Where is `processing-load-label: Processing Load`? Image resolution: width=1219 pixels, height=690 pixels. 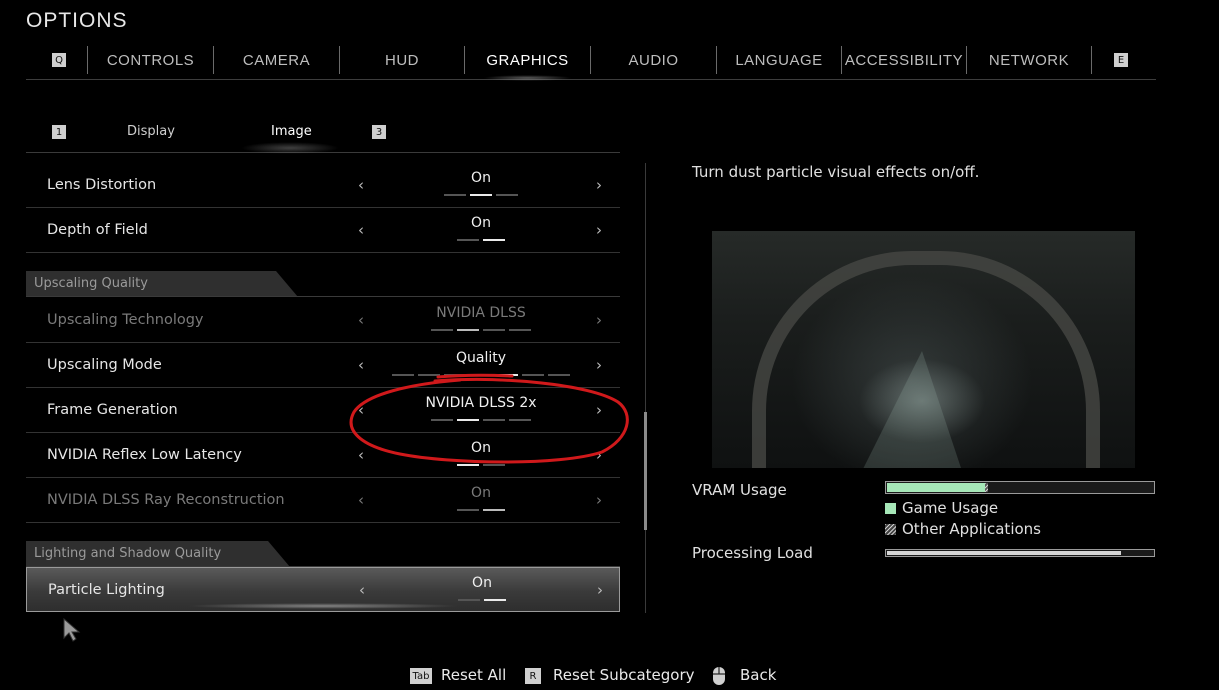
processing-load-label: Processing Load is located at coordinates (752, 553).